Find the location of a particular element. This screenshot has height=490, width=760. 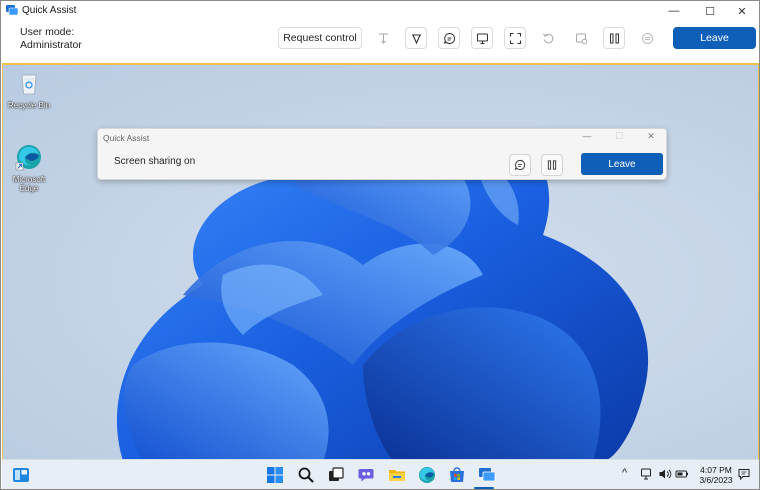

restart-icon is located at coordinates (547, 38).